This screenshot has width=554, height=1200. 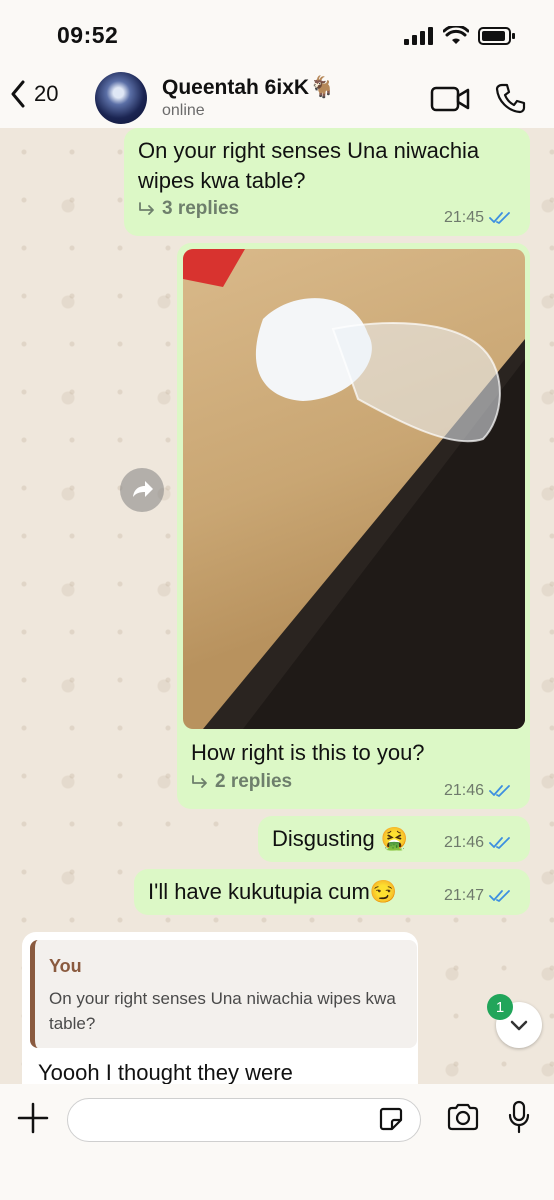 What do you see at coordinates (65, 966) in the screenshot?
I see `quote-author: You` at bounding box center [65, 966].